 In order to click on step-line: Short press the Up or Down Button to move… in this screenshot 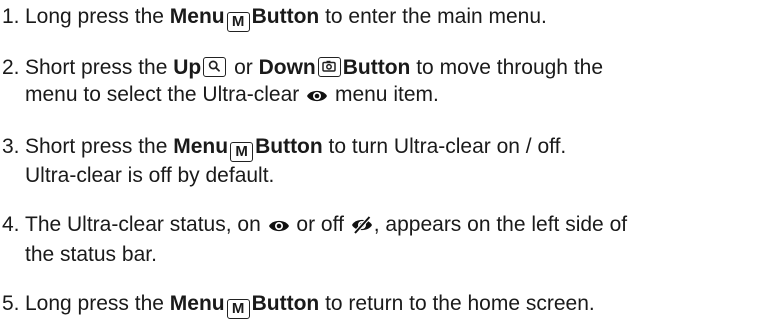, I will do `click(402, 67)`.